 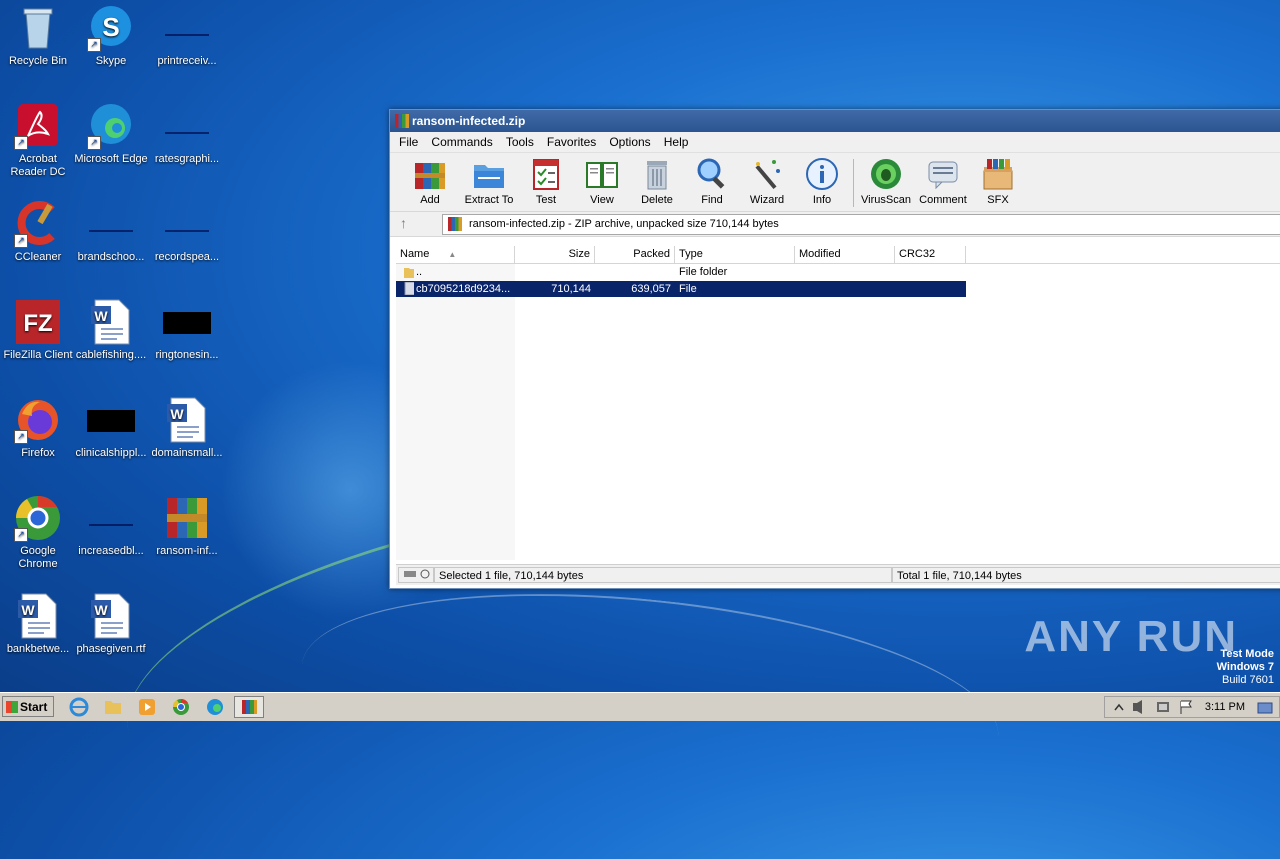 What do you see at coordinates (38, 232) in the screenshot?
I see `desktop-icon: ↗ CCleaner` at bounding box center [38, 232].